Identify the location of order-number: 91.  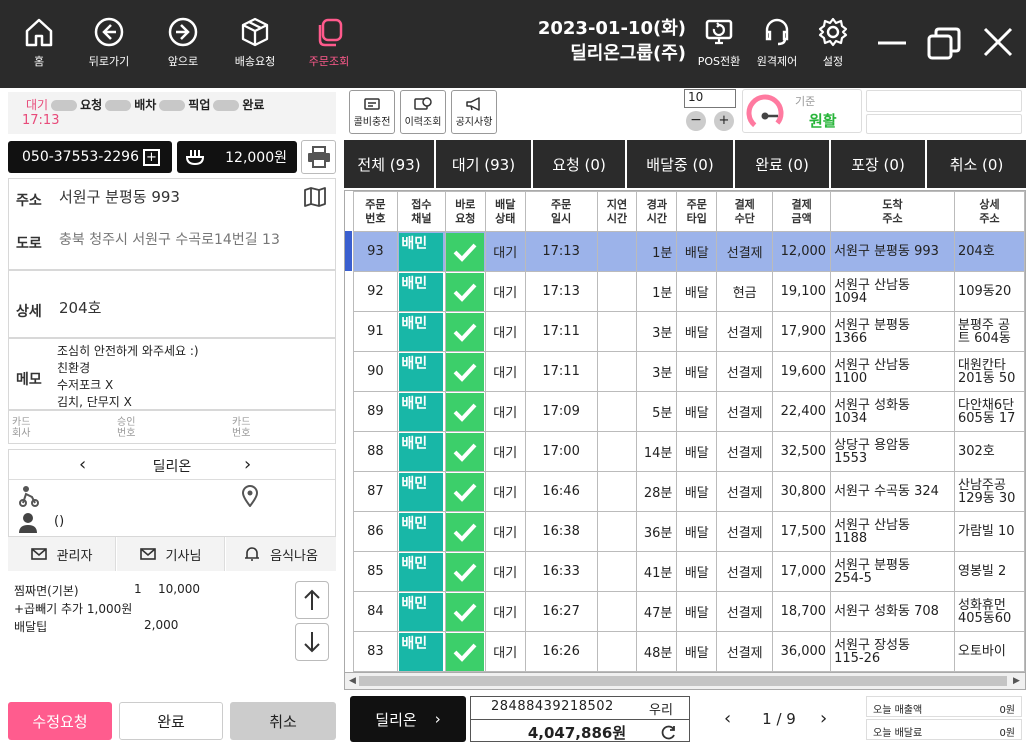
(375, 331).